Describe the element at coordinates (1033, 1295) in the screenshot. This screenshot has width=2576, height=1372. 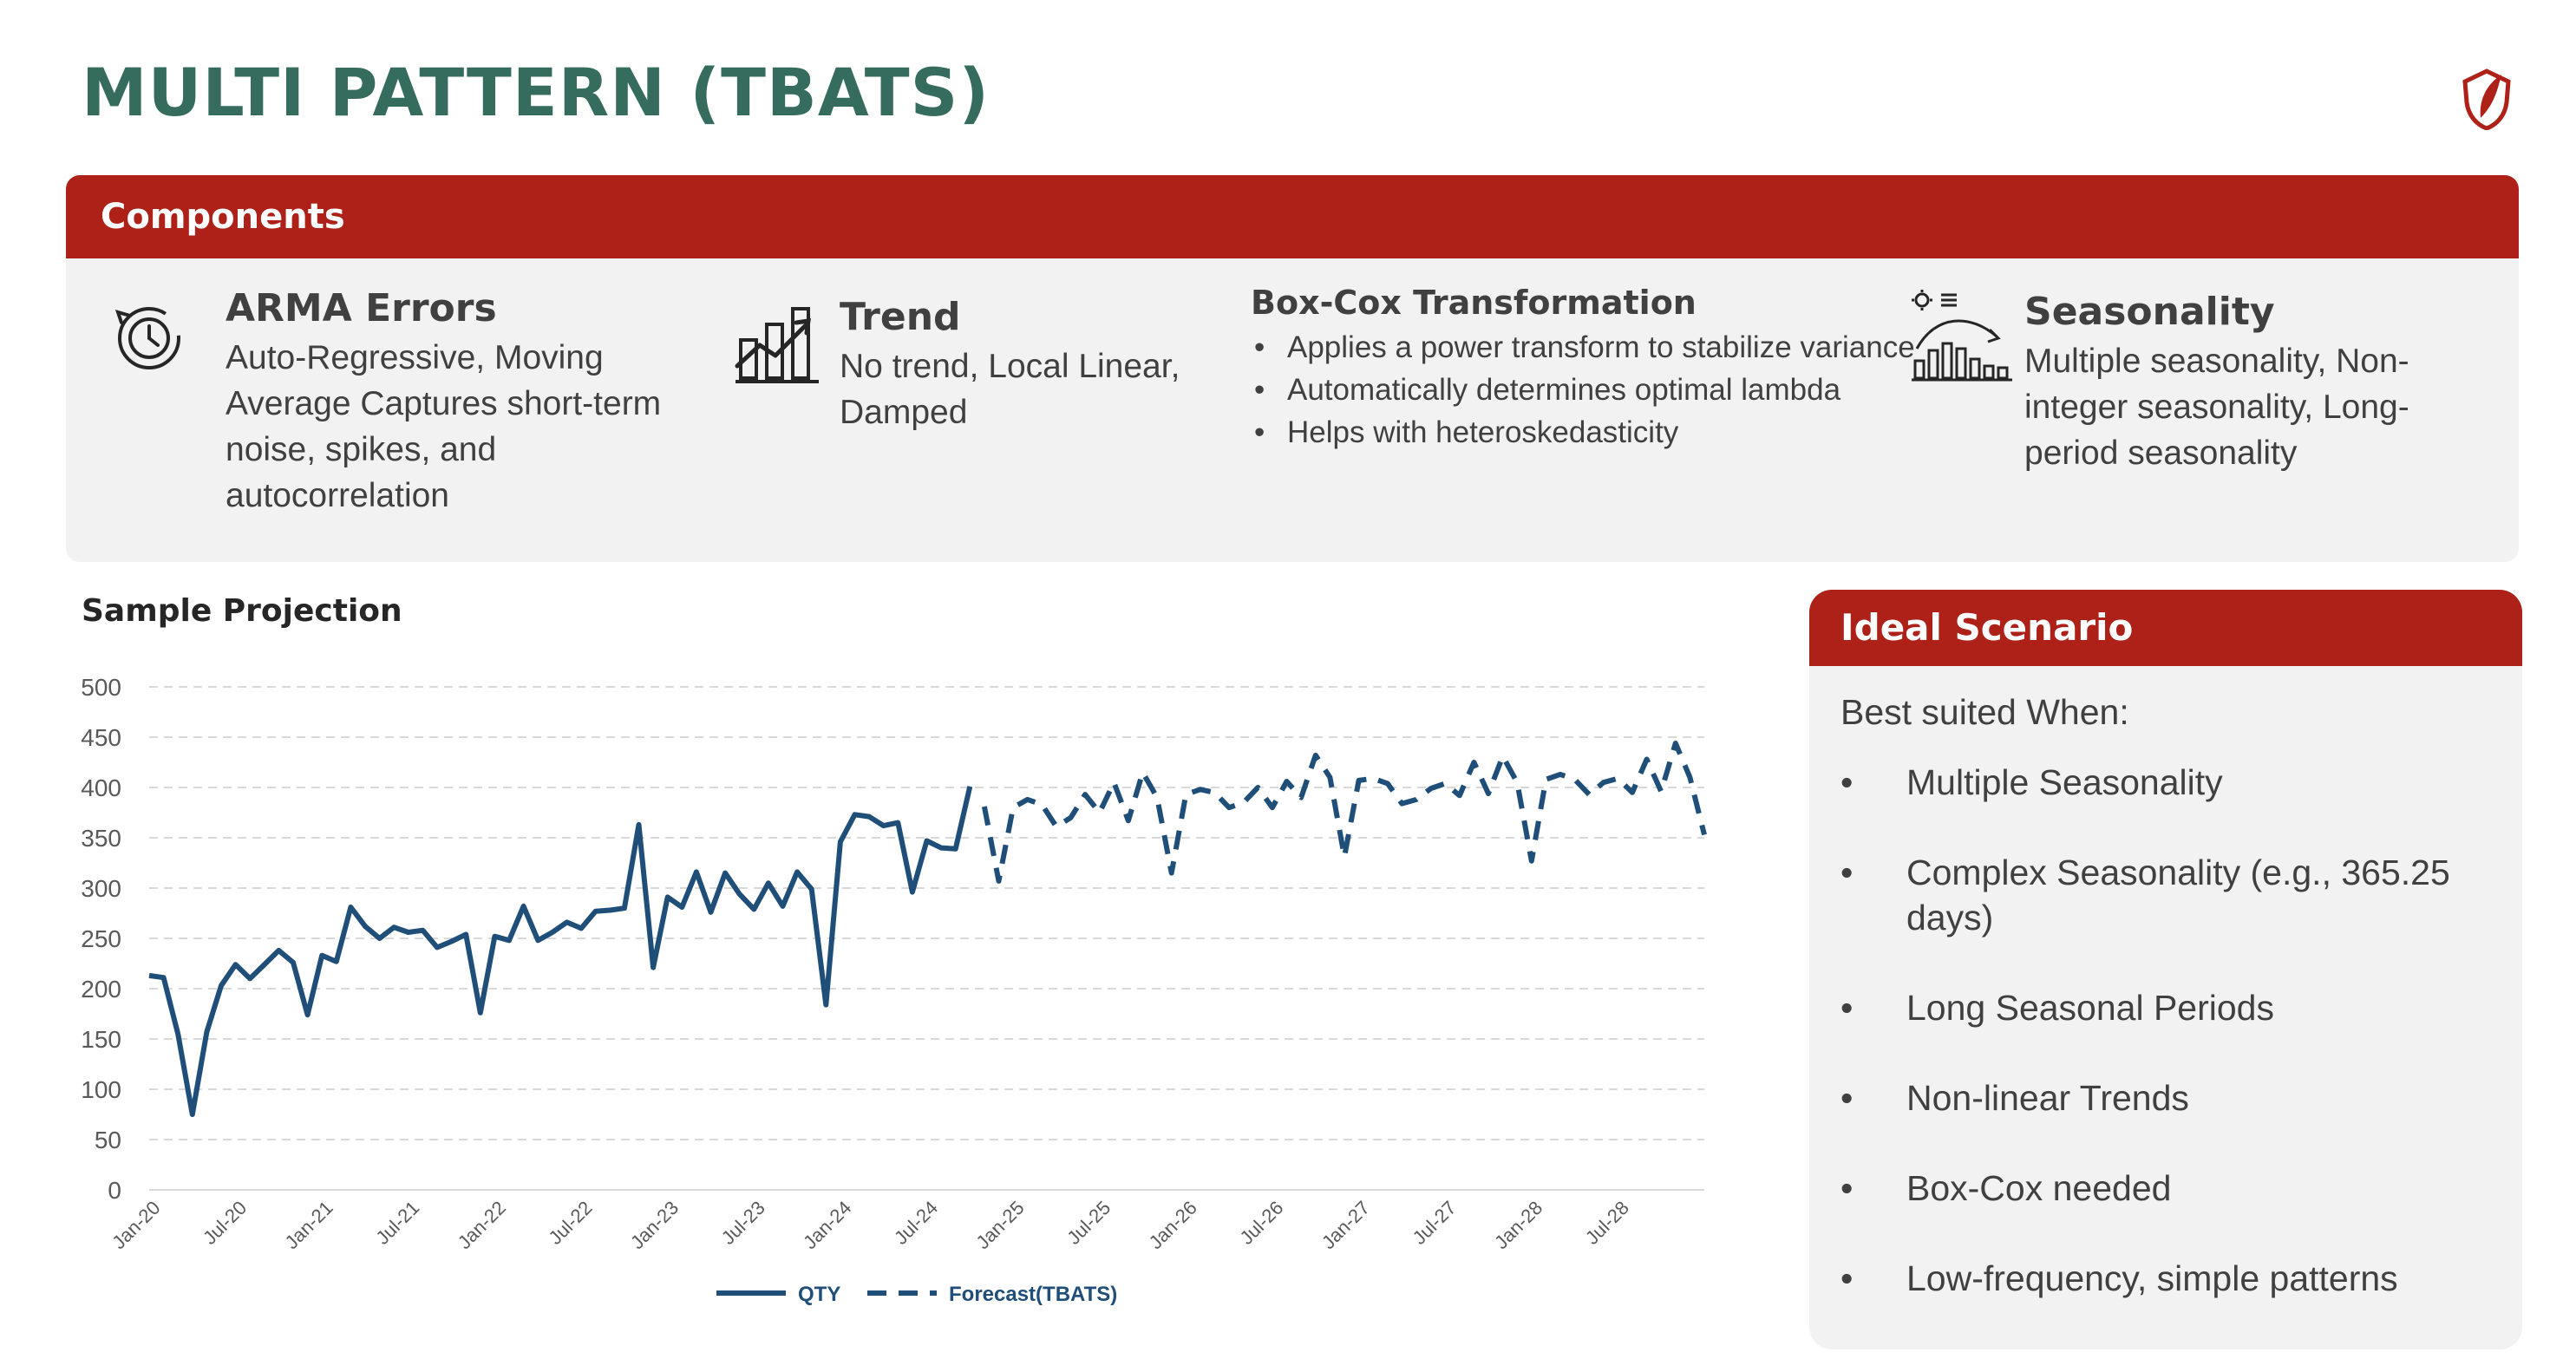
I see `legend-label: Forecast(TBATS)` at that location.